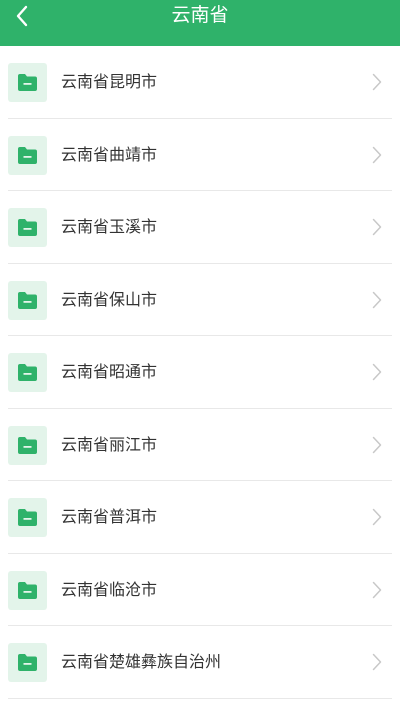 This screenshot has height=710, width=400. I want to click on list-item: 云南省昆明市, so click(200, 82).